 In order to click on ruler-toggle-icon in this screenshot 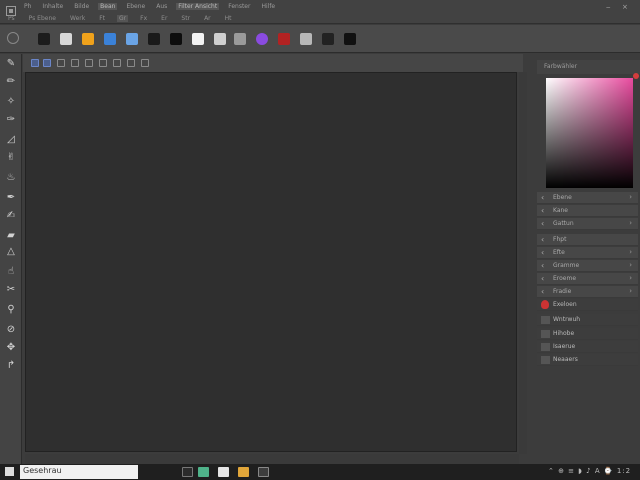, I will do `click(103, 63)`.